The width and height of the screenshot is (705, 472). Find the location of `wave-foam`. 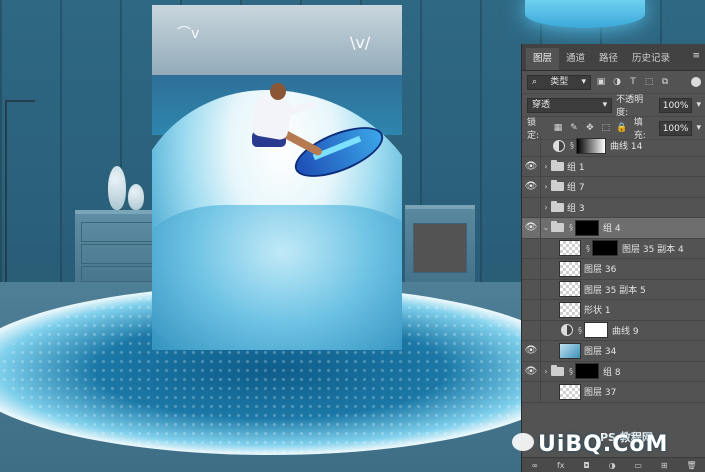

wave-foam is located at coordinates (277, 277).